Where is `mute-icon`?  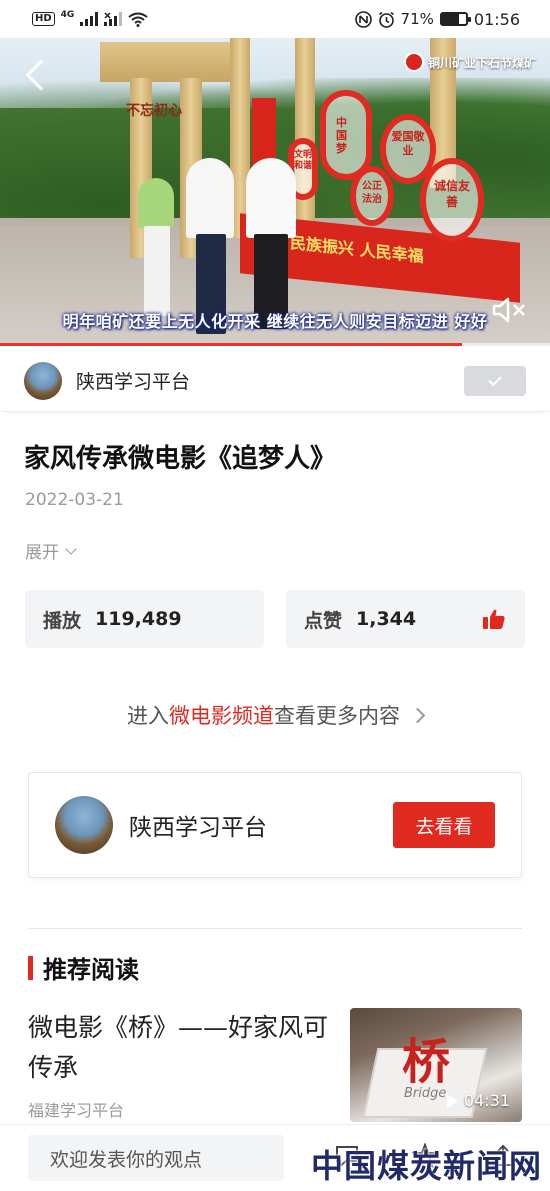
mute-icon is located at coordinates (510, 310).